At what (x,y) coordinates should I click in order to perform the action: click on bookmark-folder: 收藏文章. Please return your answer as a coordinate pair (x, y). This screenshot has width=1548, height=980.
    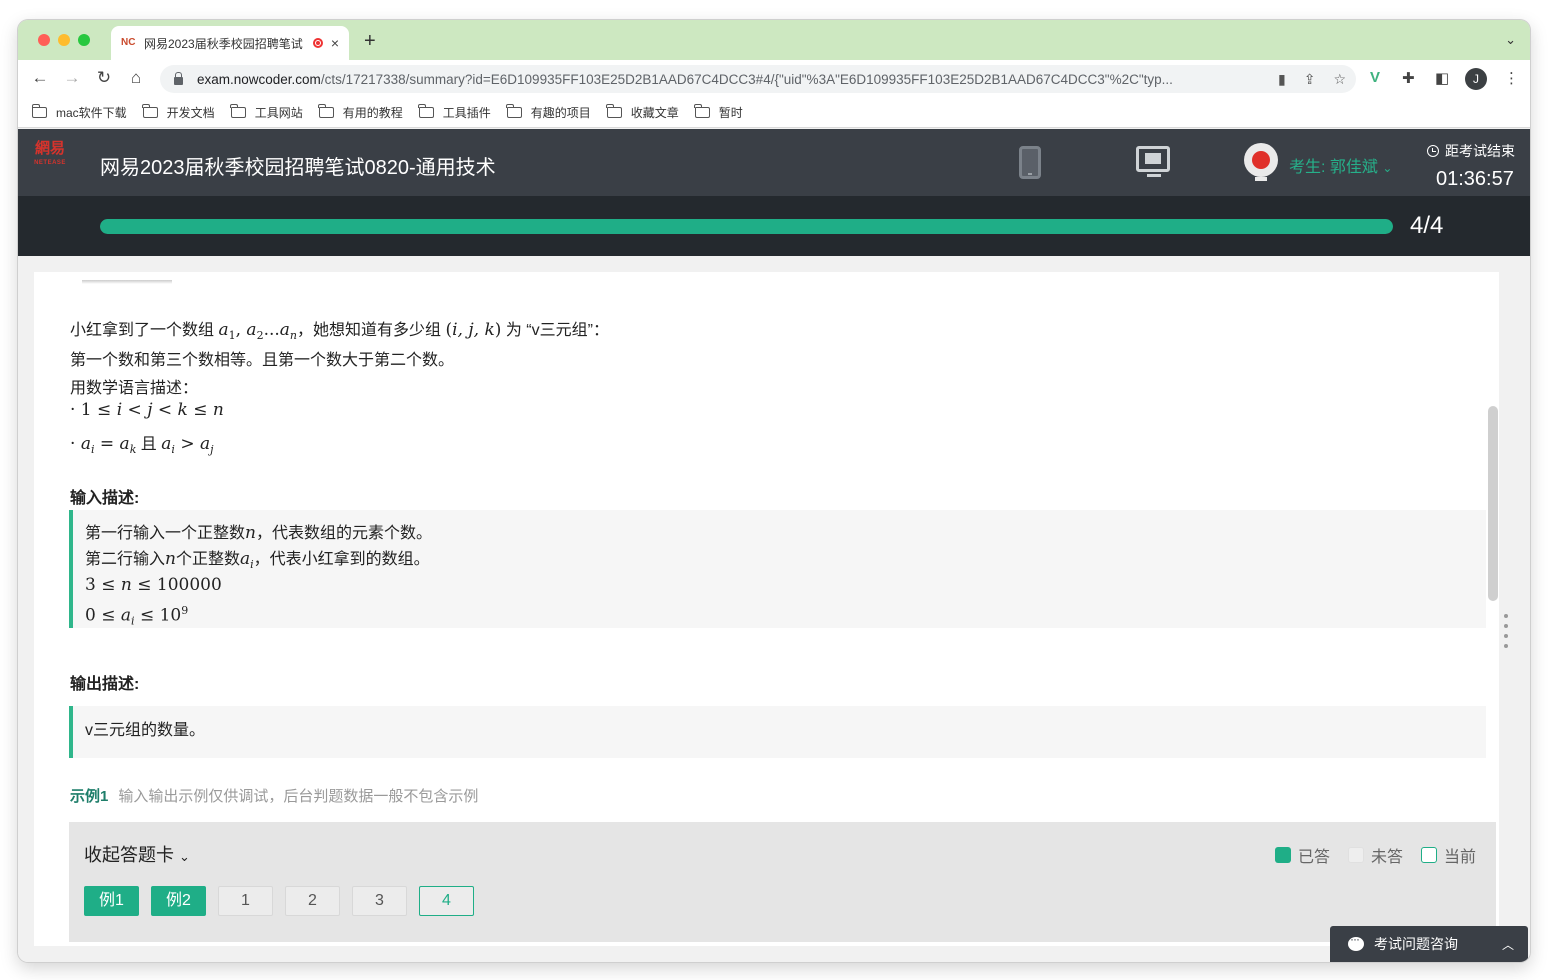
    Looking at the image, I should click on (642, 112).